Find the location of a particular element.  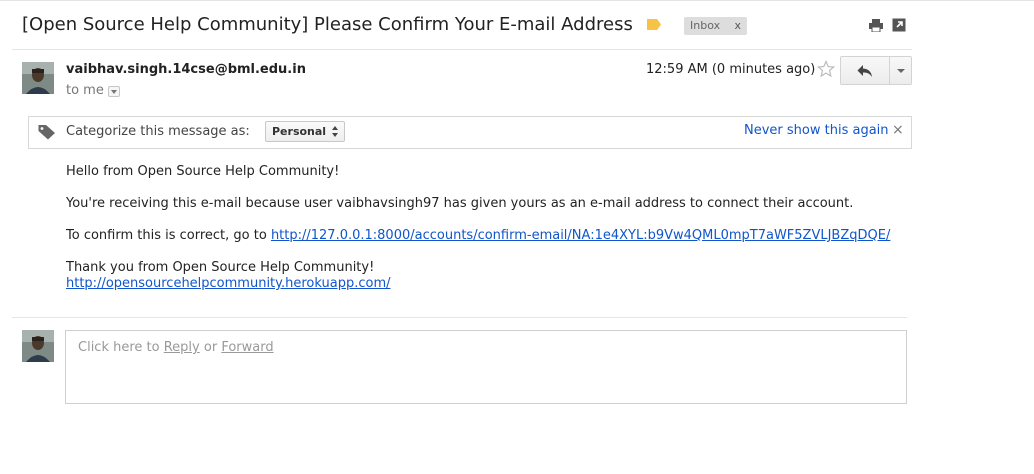

never-show-again-link: Never show this again is located at coordinates (816, 130).